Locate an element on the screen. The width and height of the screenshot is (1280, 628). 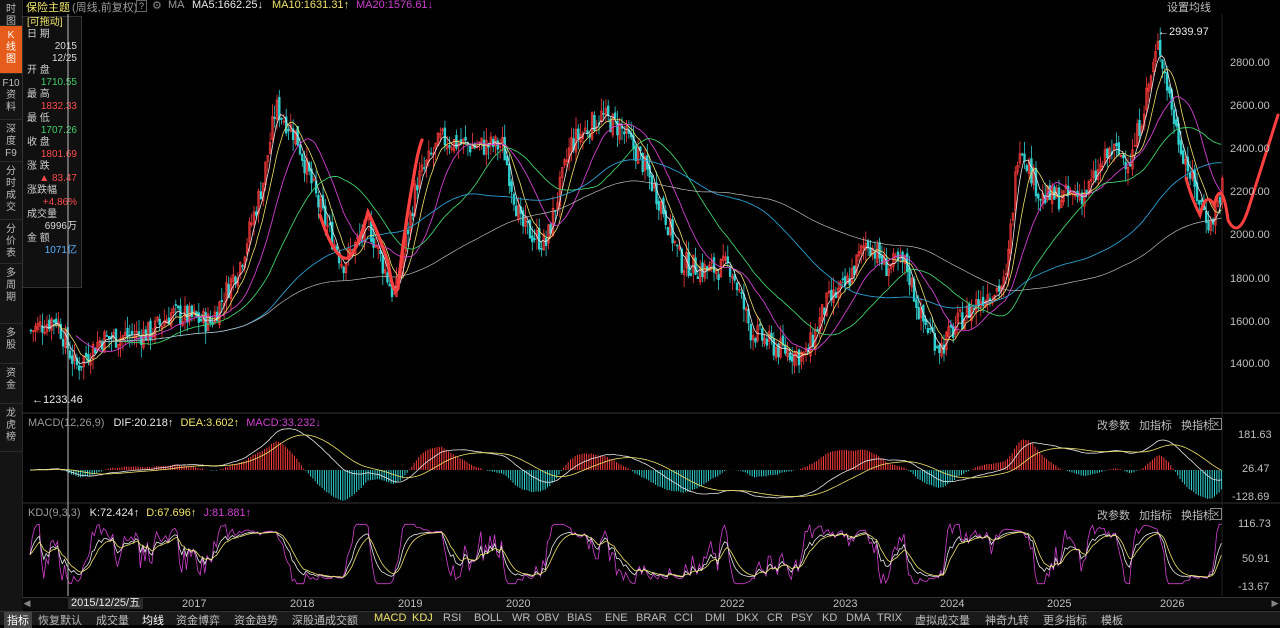
indicator-tab: 神奇九转 is located at coordinates (1007, 620).